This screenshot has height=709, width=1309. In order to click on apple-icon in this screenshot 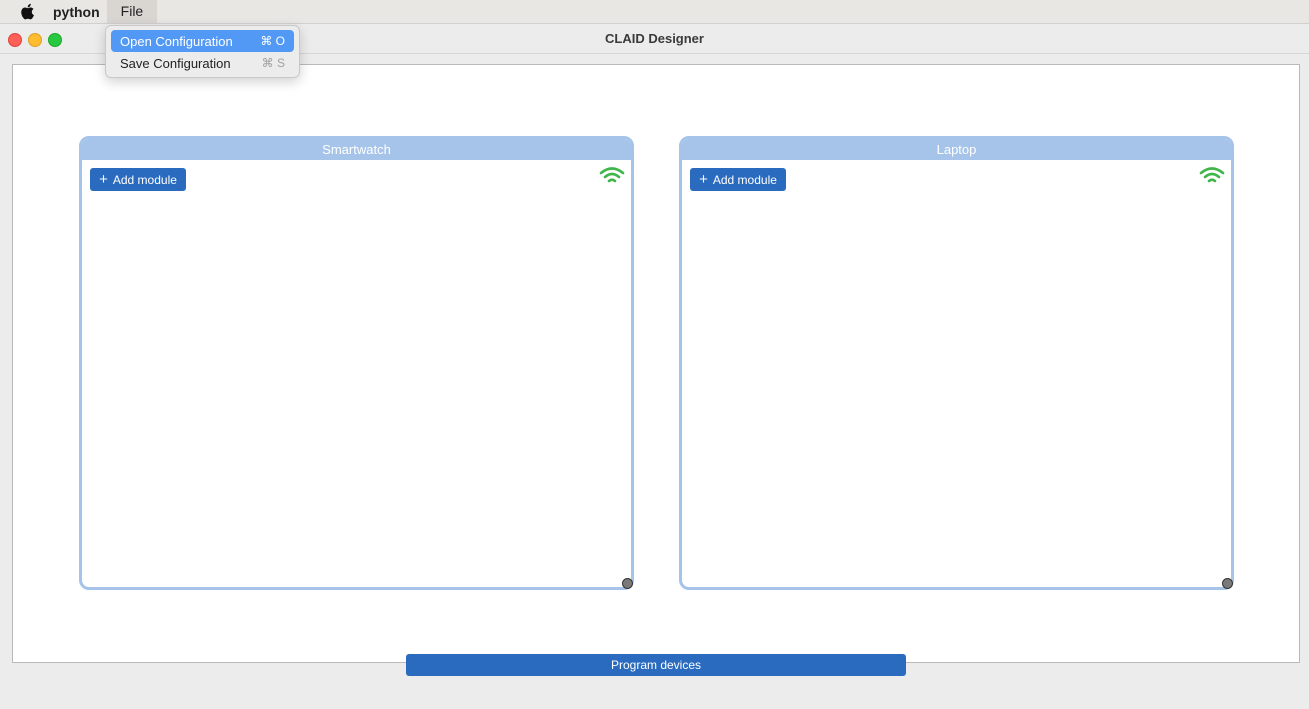, I will do `click(27, 11)`.